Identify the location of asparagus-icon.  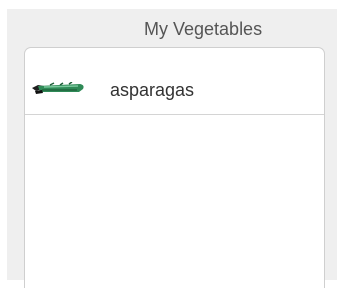
(58, 88).